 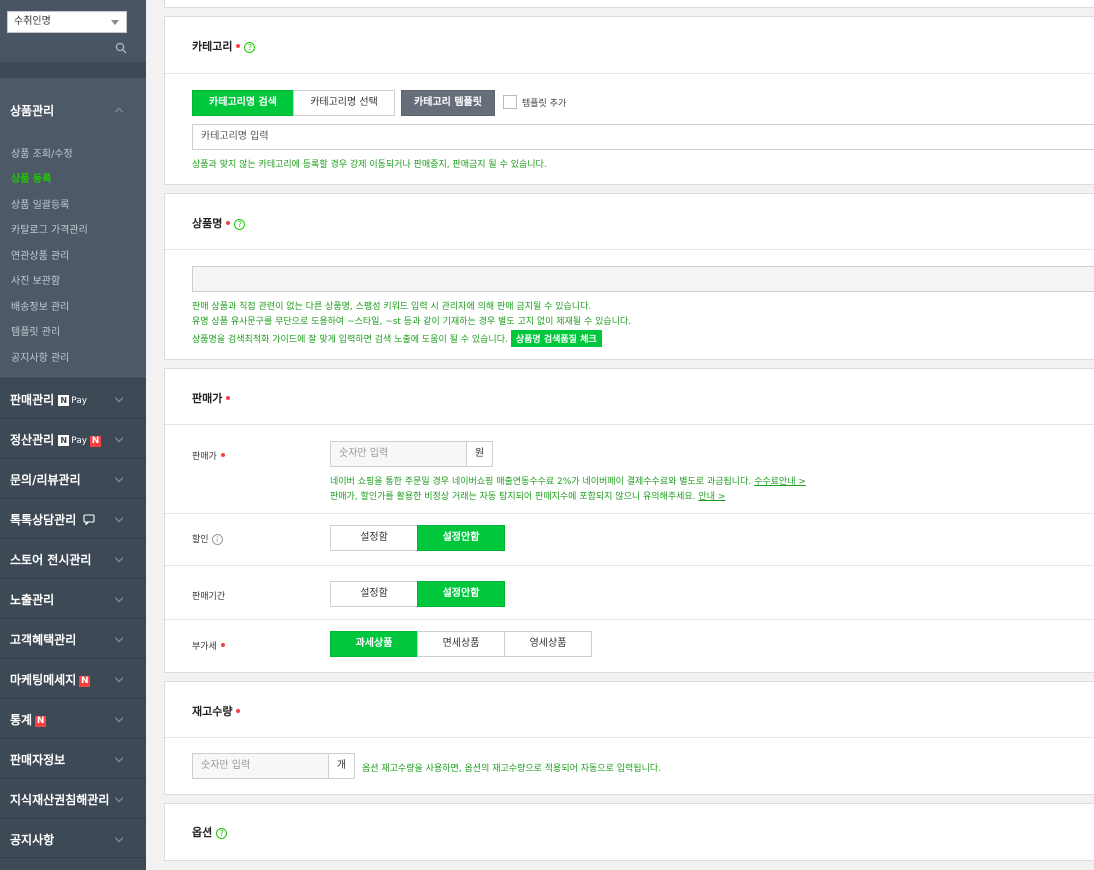 I want to click on sidebar-item-statistics: 통계 N, so click(x=73, y=718).